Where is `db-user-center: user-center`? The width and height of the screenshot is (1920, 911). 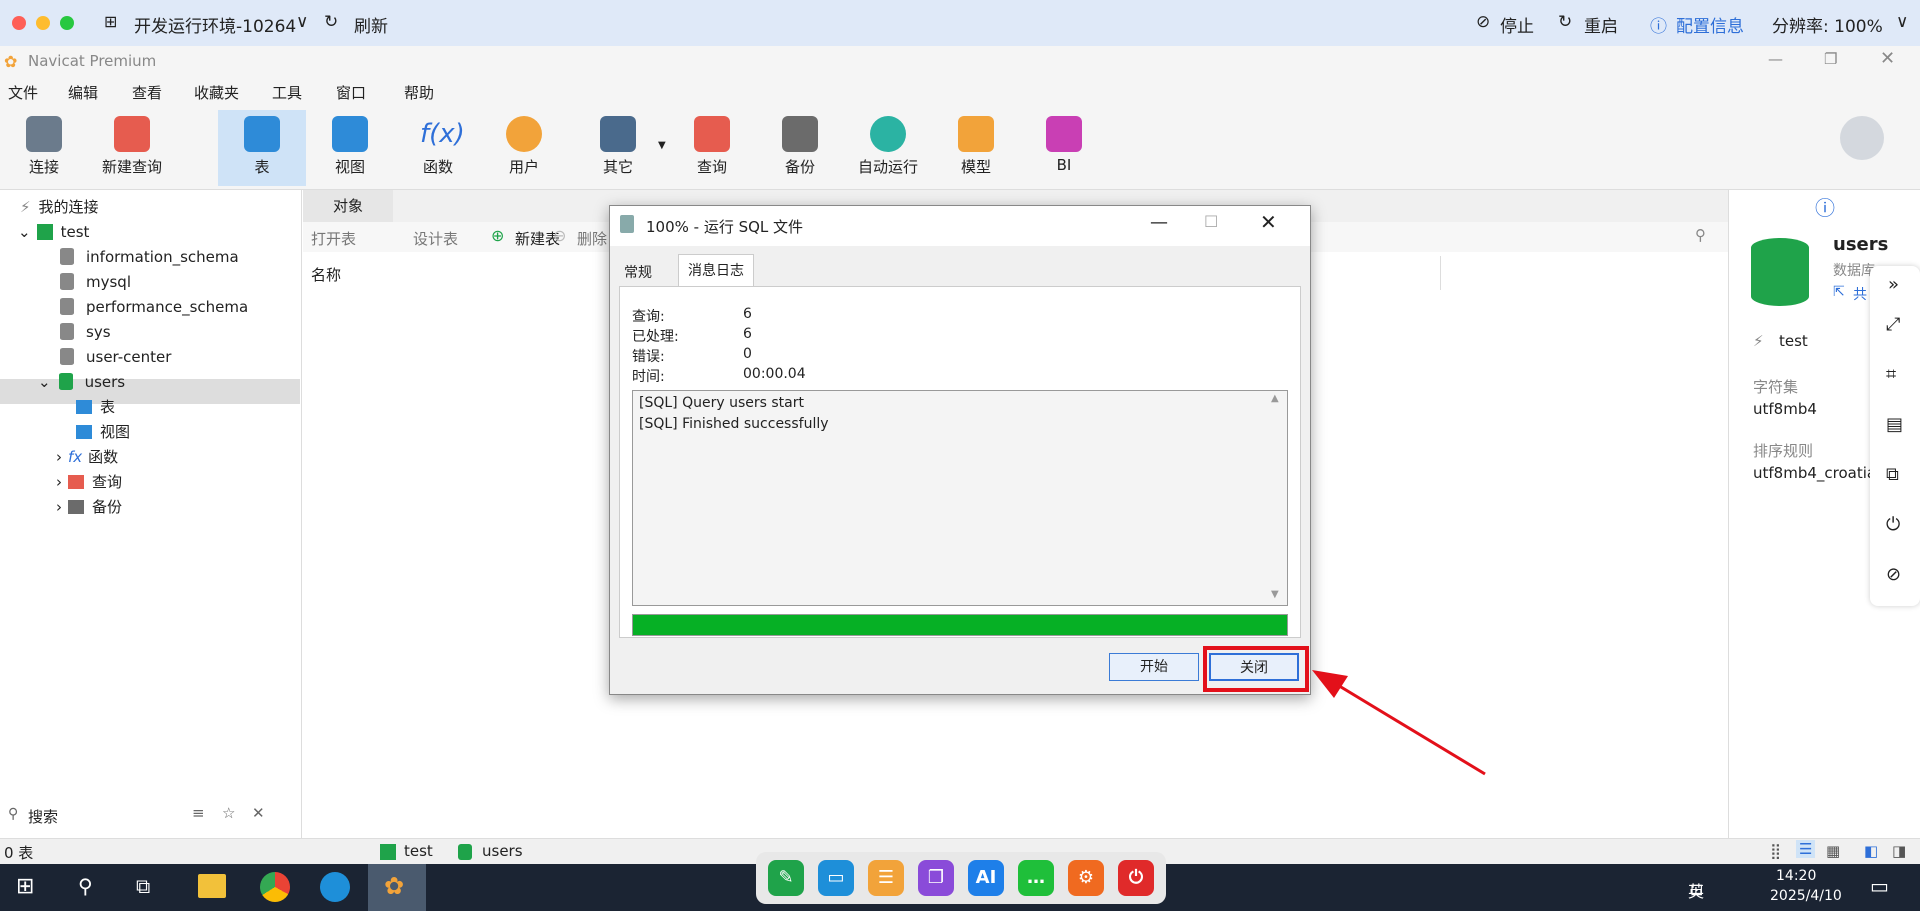
db-user-center: user-center is located at coordinates (210, 356).